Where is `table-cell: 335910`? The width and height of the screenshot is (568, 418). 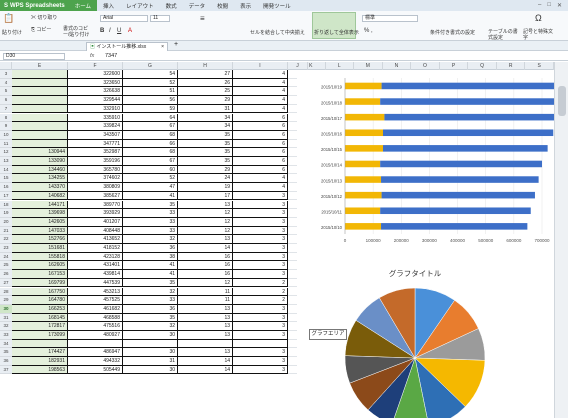
table-cell: 335910 is located at coordinates (95, 118).